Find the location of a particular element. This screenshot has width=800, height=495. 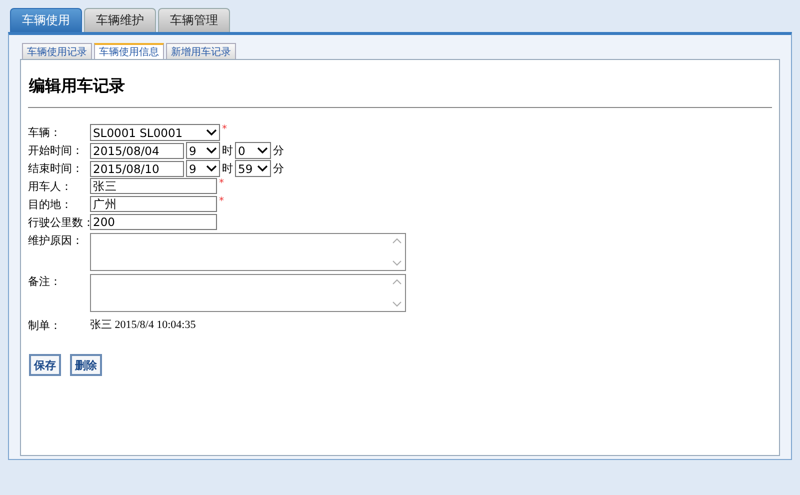

tab: 车辆管理 is located at coordinates (194, 20).